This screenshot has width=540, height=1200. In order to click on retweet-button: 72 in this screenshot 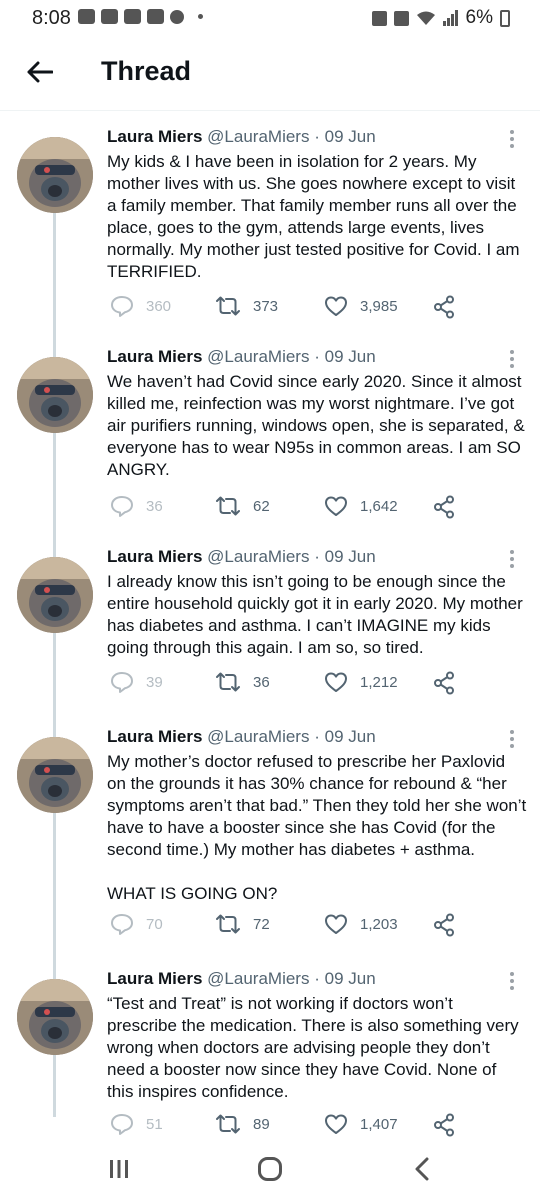, I will do `click(242, 924)`.